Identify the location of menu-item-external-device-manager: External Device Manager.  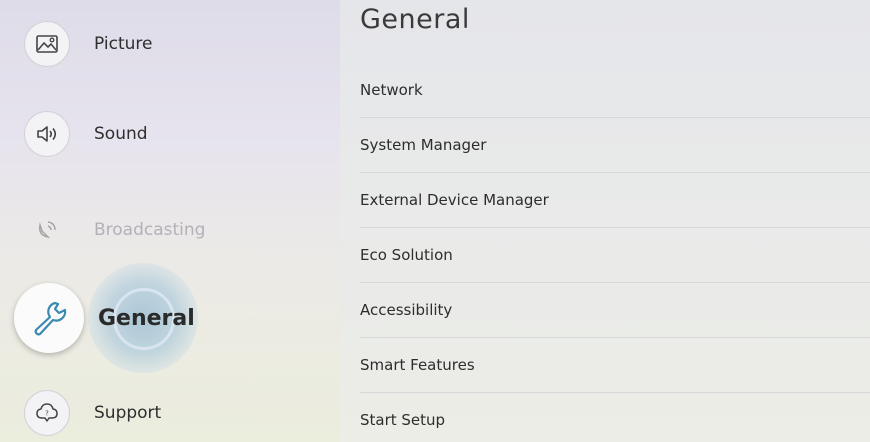
(615, 200).